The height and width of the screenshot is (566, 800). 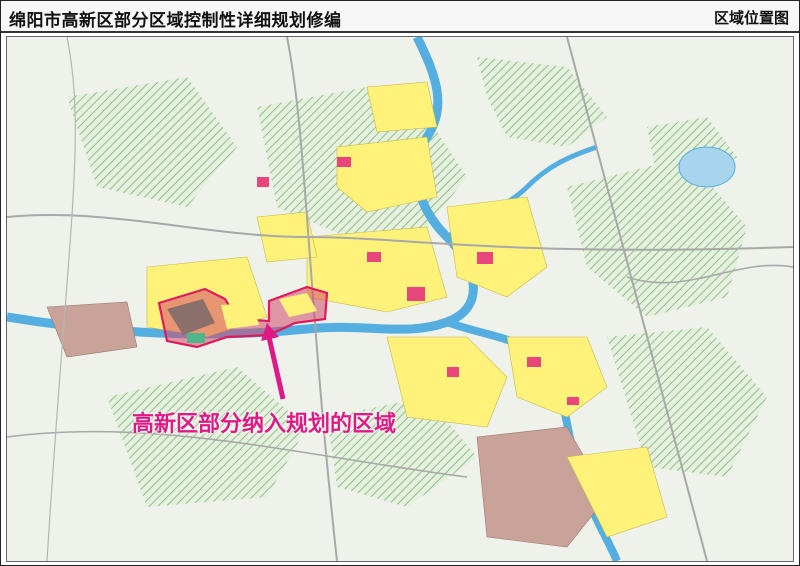 What do you see at coordinates (400, 17) in the screenshot?
I see `title-bar: 绵阳市高新区部分区域控制性详细规划修编 区域位置图` at bounding box center [400, 17].